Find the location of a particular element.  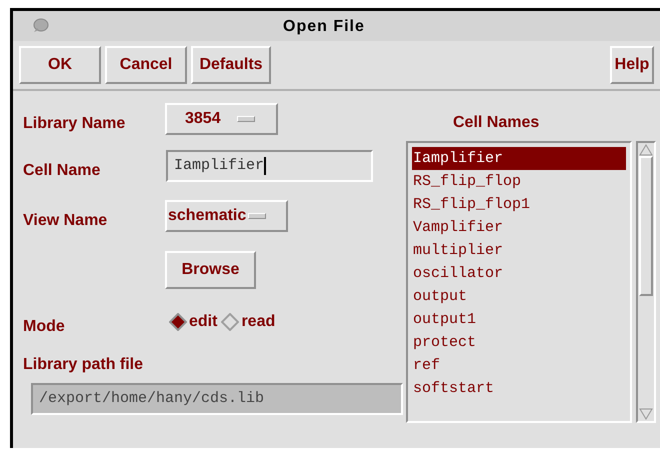

list-item: Vamplifier is located at coordinates (519, 227).